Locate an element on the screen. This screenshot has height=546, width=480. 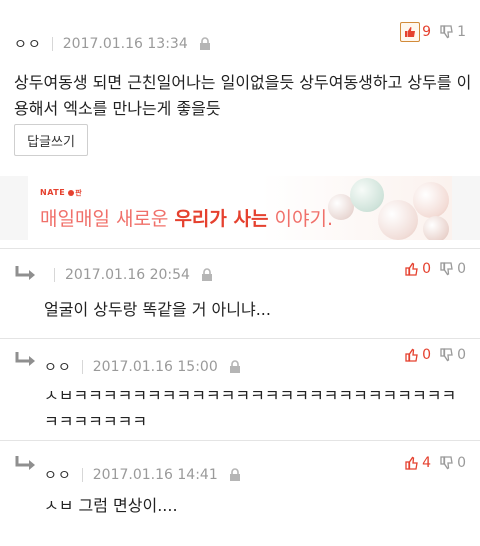
comment-author: ㅇㅇ is located at coordinates (28, 44).